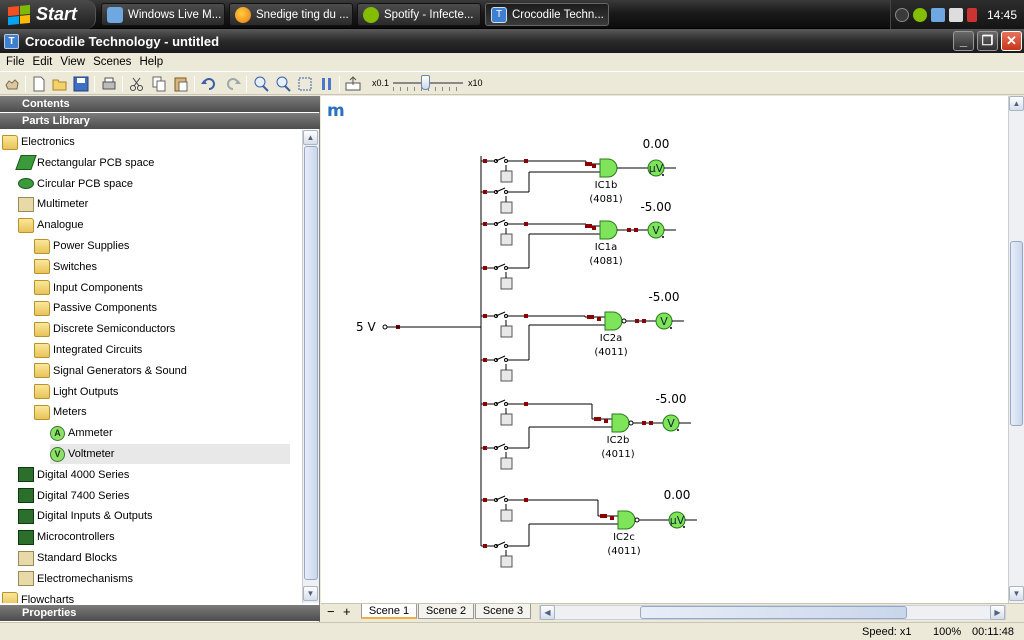  What do you see at coordinates (170, 454) in the screenshot?
I see `tree-item: V Voltmeter` at bounding box center [170, 454].